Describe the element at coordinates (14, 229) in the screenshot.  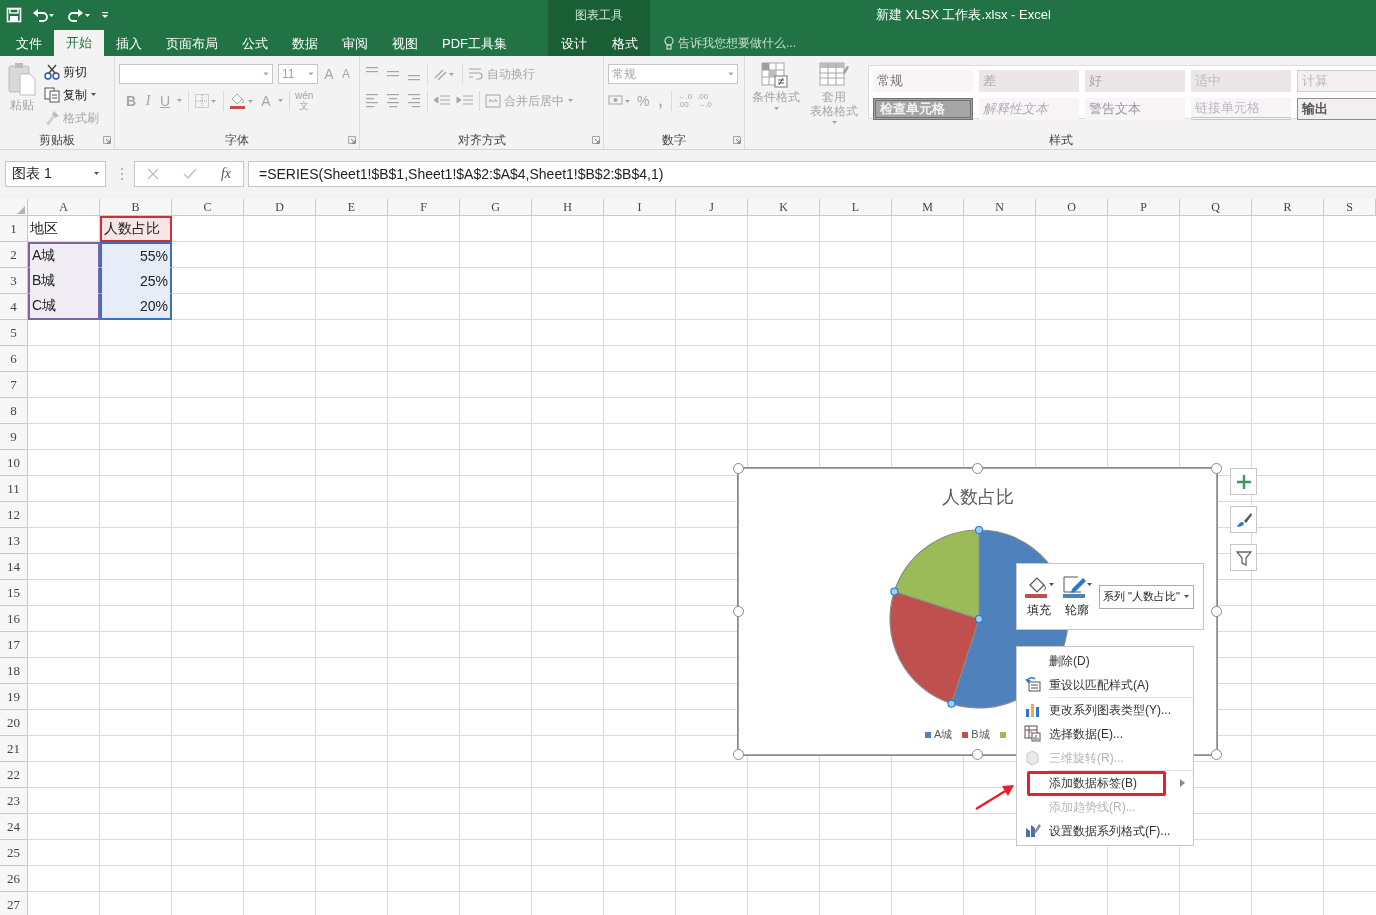
I see `row-header: 1` at that location.